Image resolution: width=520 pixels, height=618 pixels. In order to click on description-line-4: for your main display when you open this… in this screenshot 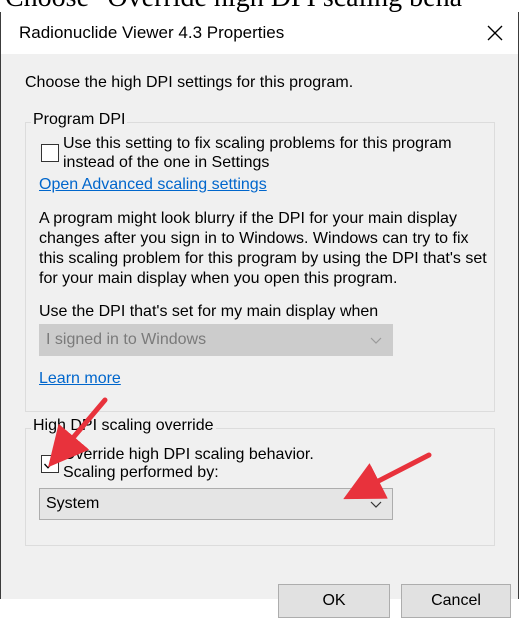, I will do `click(218, 278)`.